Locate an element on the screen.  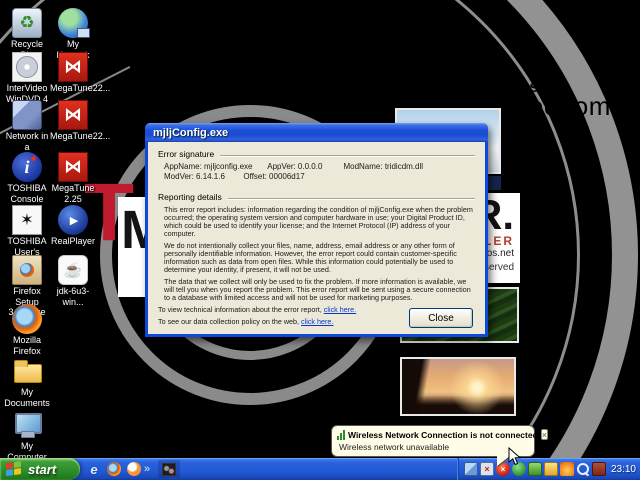
balloon-body: Wireless network unavailable is located at coordinates (394, 447).